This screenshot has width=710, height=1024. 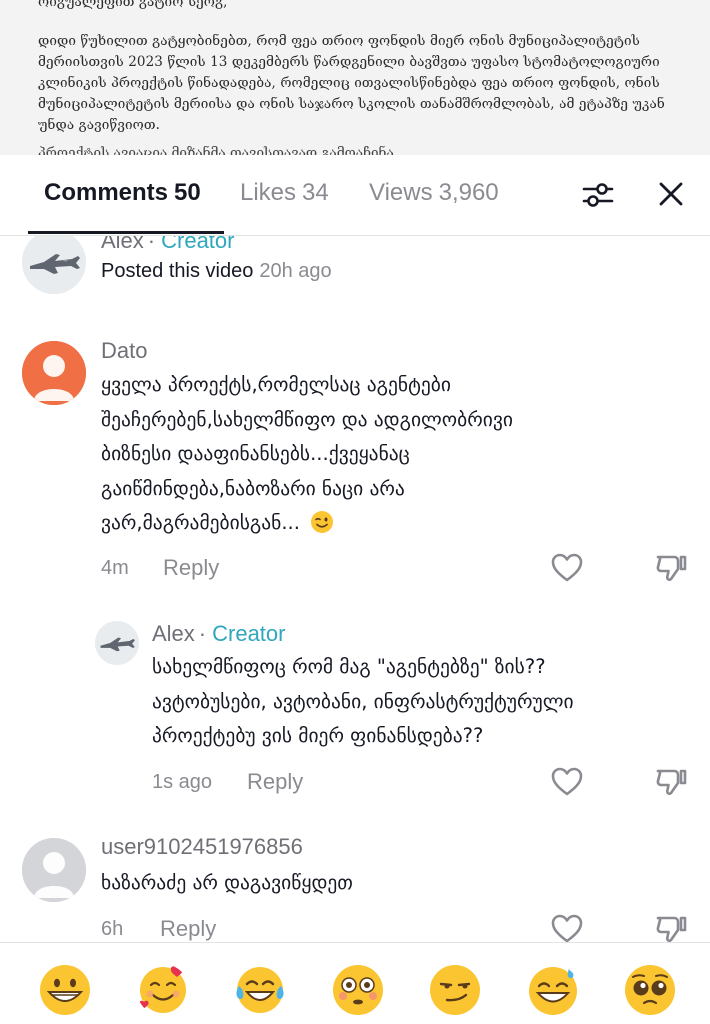 I want to click on posted-video-line: Posted this video 20h ago, so click(x=216, y=271).